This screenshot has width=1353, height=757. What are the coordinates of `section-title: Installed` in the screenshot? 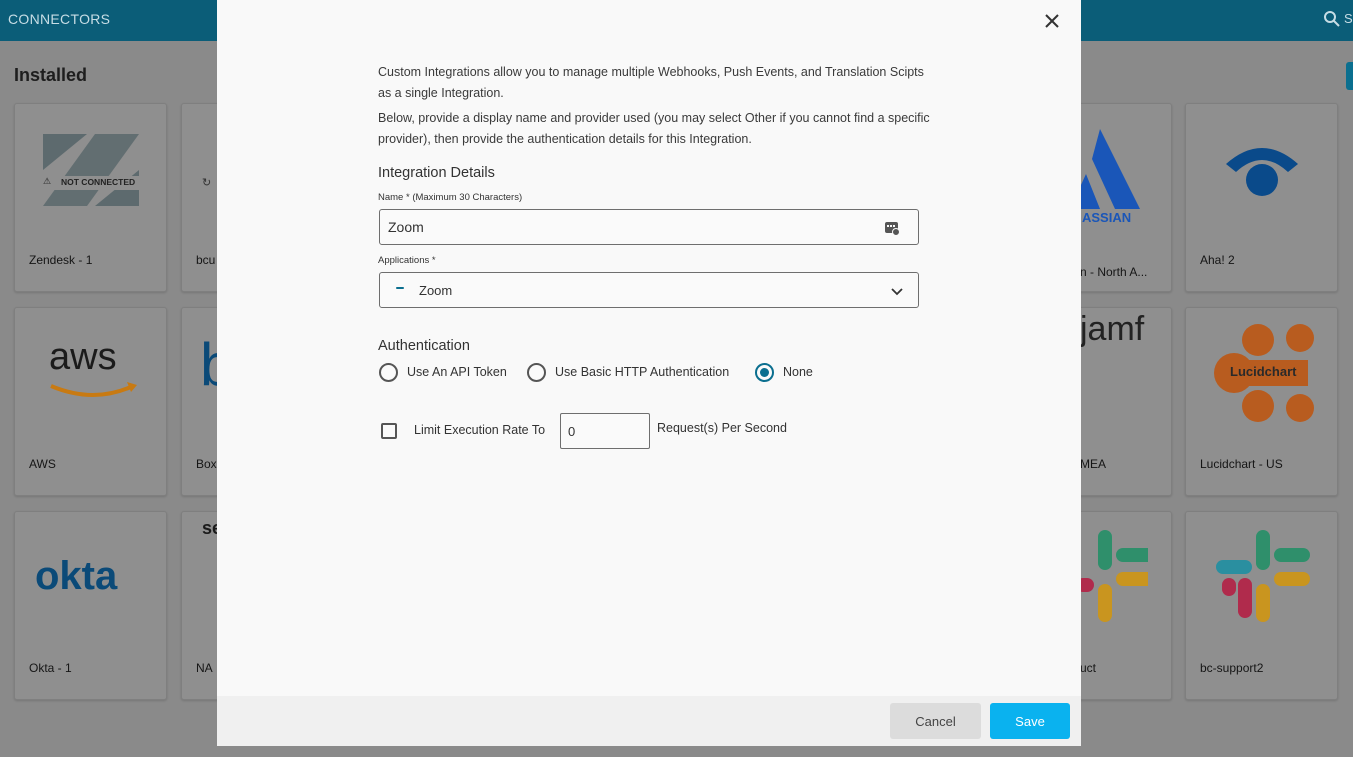 It's located at (51, 75).